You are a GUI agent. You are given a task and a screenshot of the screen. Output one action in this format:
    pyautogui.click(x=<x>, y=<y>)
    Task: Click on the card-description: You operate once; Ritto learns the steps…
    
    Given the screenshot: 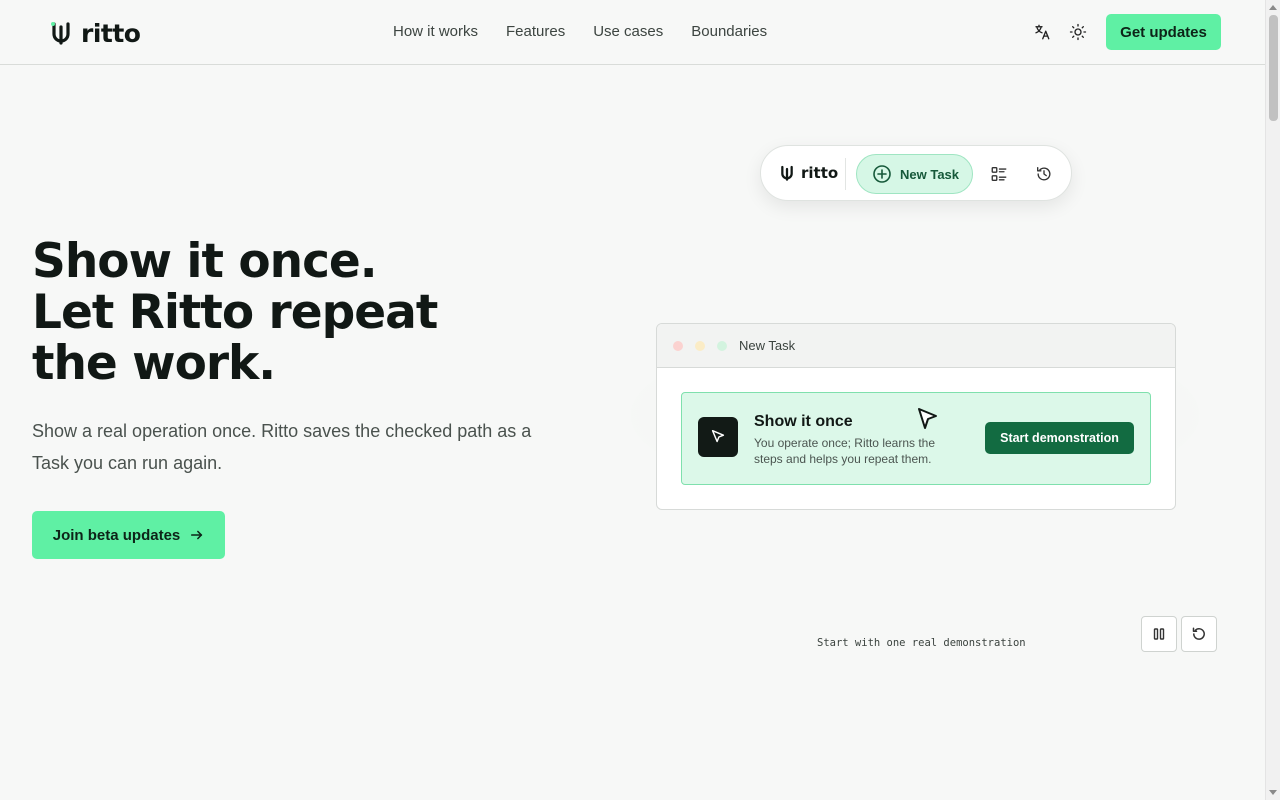 What is the action you would take?
    pyautogui.click(x=845, y=451)
    